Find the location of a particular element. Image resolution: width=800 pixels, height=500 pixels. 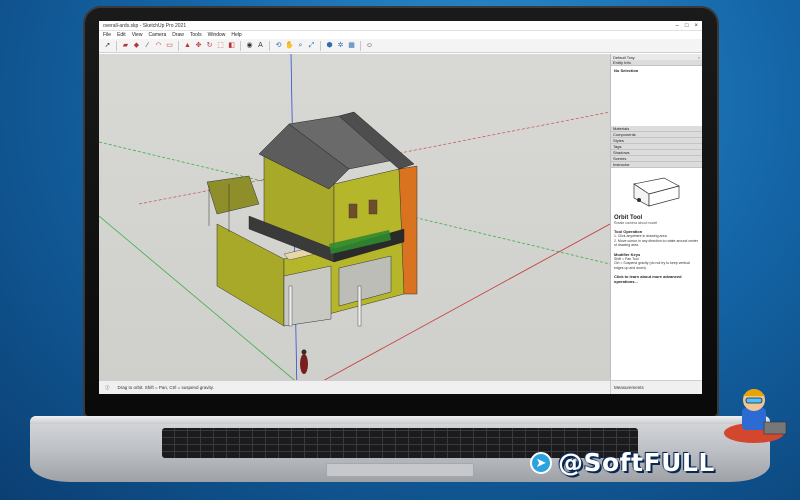

entity-info-panel: No Selection is located at coordinates (656, 96).